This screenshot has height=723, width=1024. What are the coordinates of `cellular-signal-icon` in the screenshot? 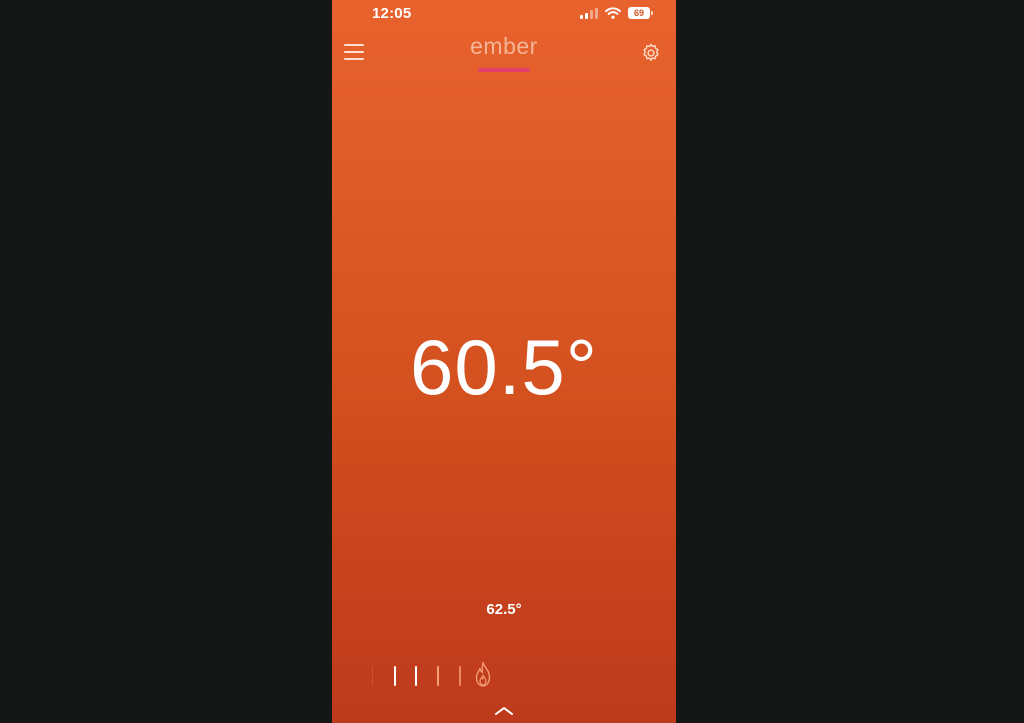 It's located at (589, 13).